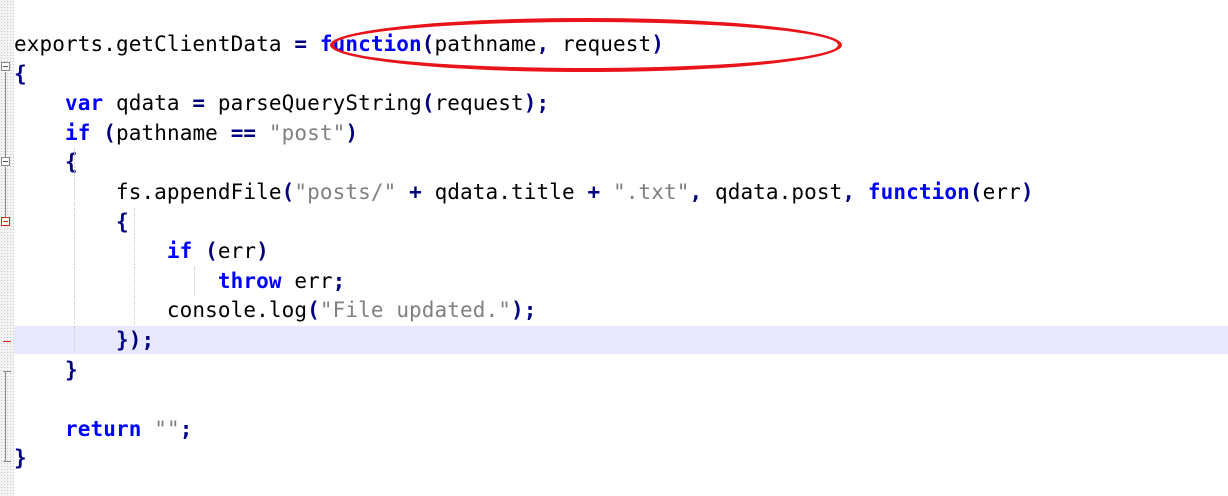 Image resolution: width=1228 pixels, height=496 pixels. I want to click on code-line: if (err), so click(621, 251).